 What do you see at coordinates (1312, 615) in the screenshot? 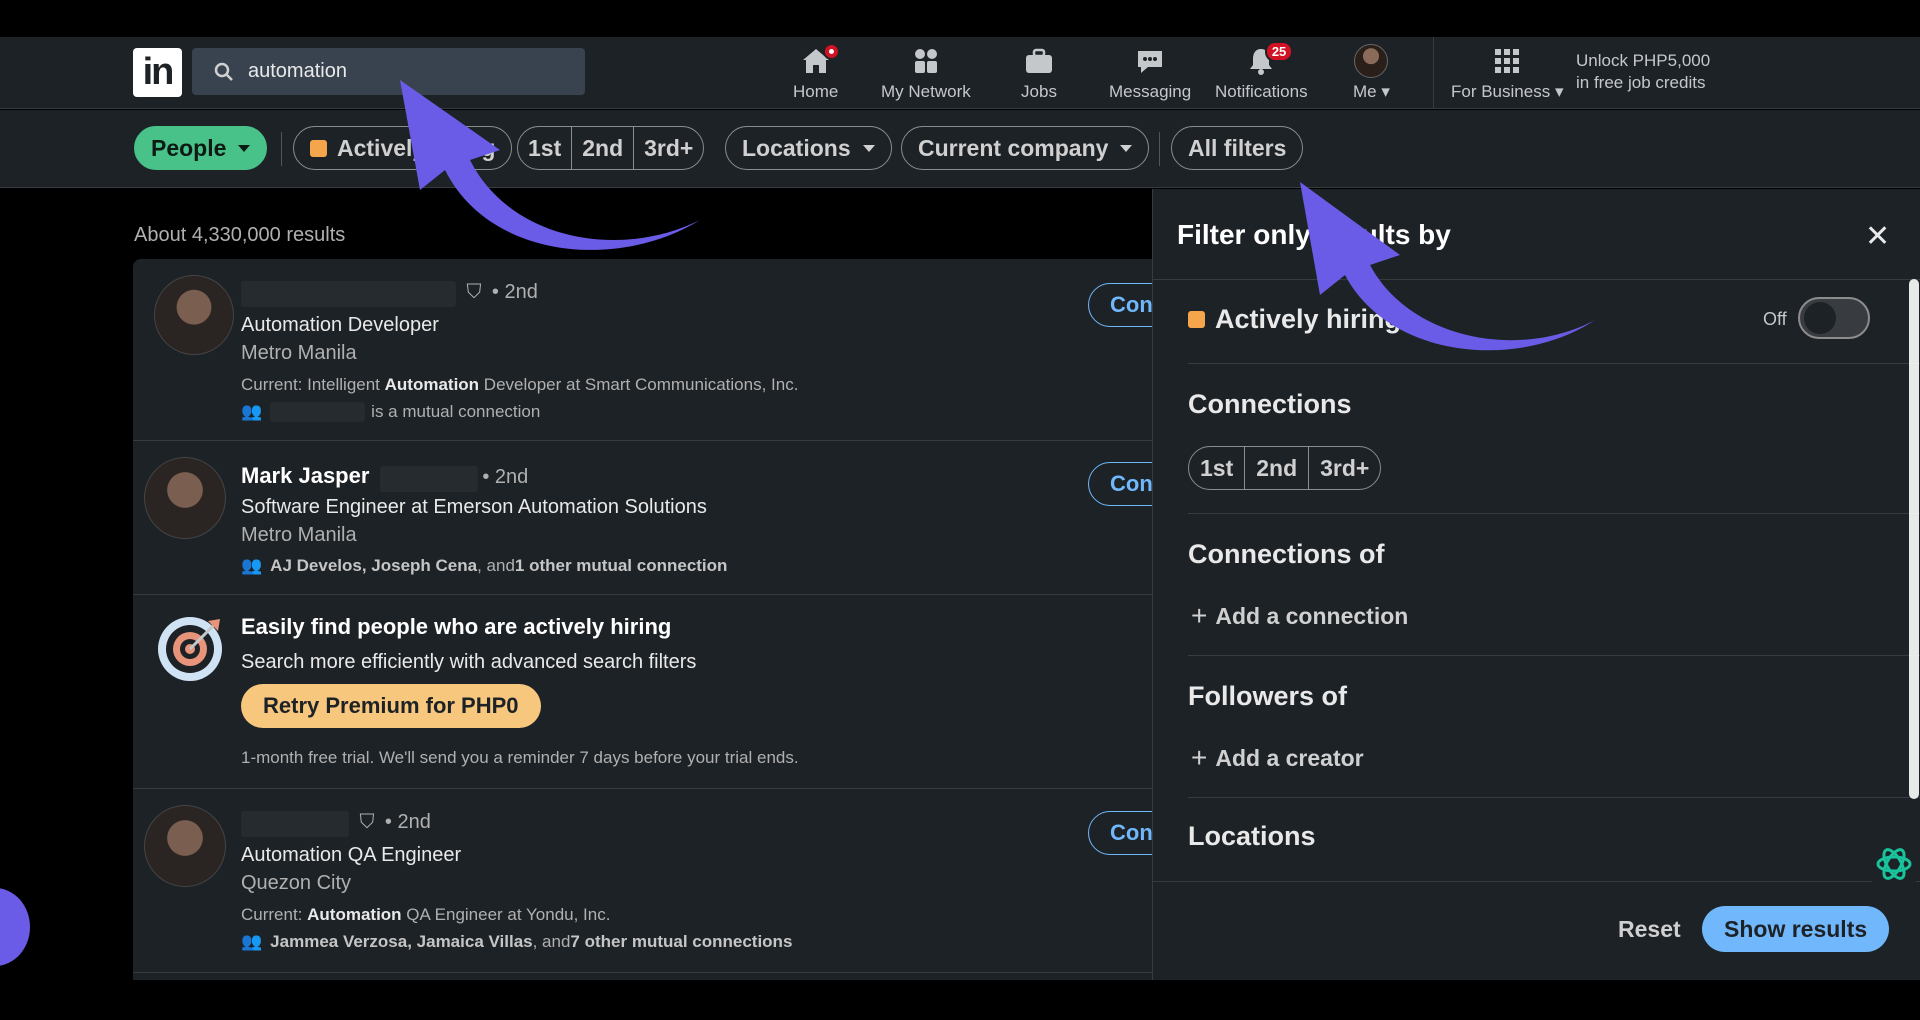
I see `add-connection-label: Add a connection` at bounding box center [1312, 615].